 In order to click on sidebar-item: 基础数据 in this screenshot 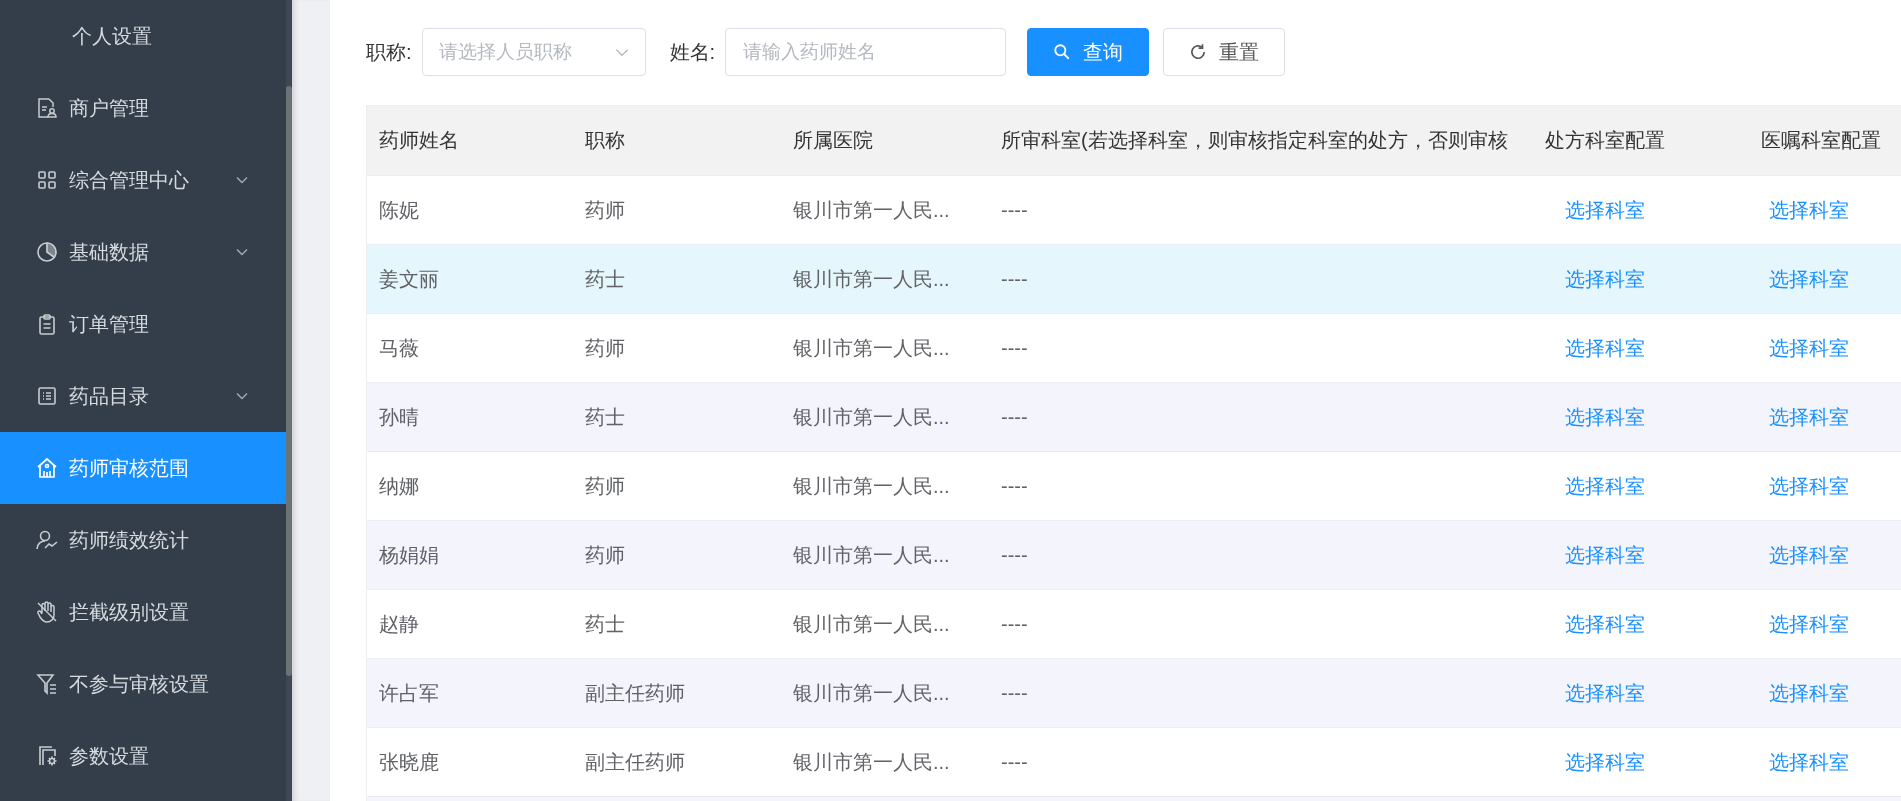, I will do `click(144, 252)`.